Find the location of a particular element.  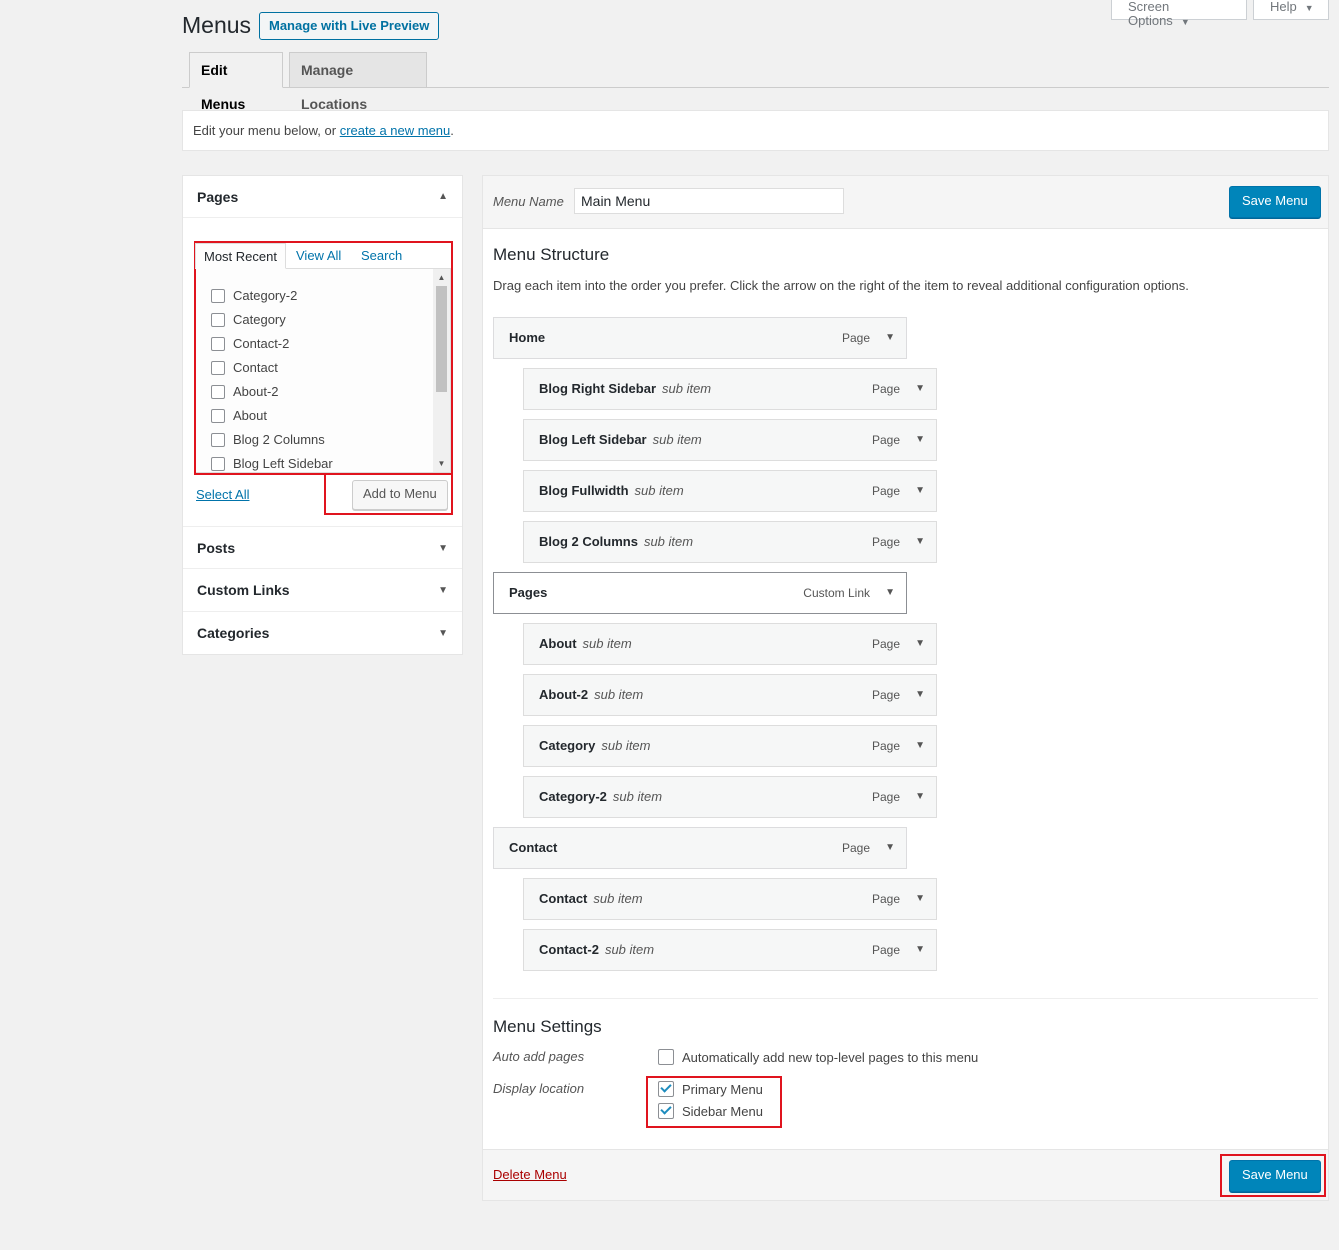

menu-item-title: Pages is located at coordinates (528, 593).